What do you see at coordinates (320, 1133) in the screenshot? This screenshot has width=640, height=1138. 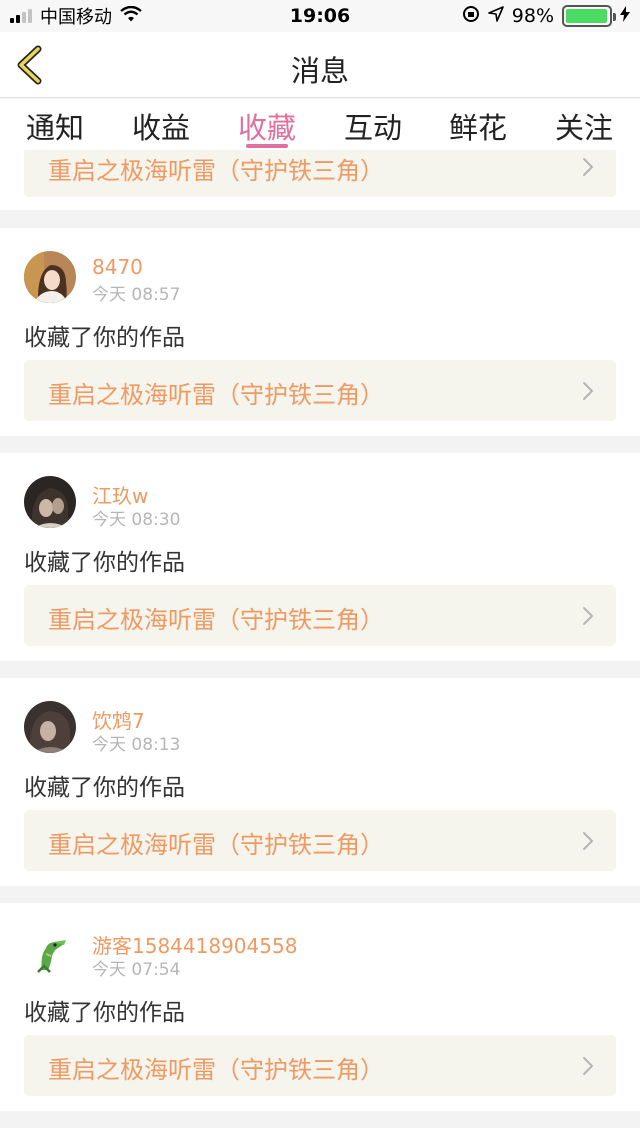 I see `notification-card-partial` at bounding box center [320, 1133].